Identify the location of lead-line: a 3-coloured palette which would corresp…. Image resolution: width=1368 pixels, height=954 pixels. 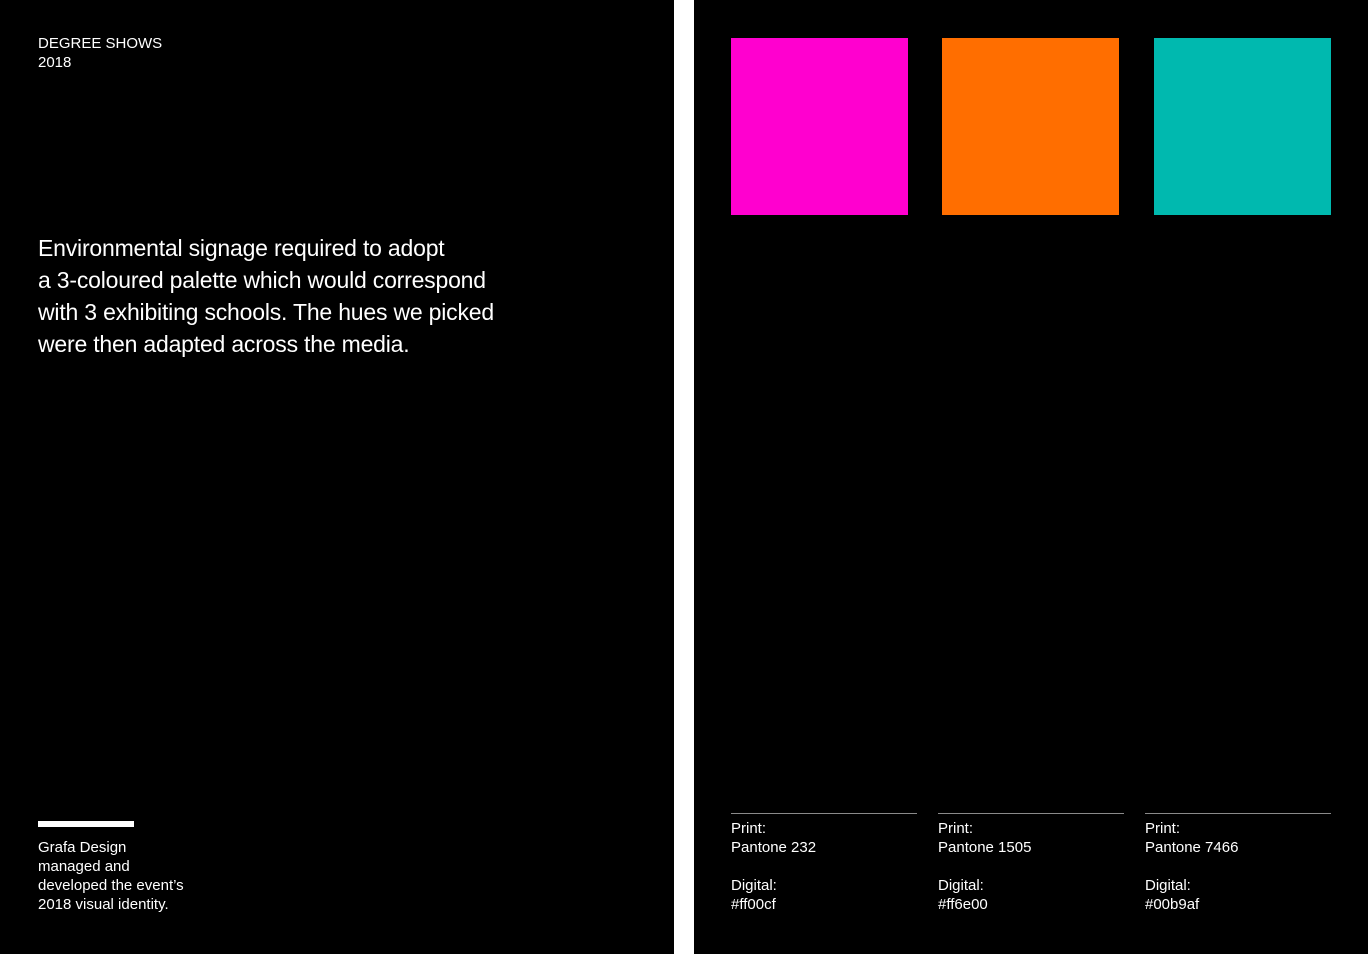
(262, 280).